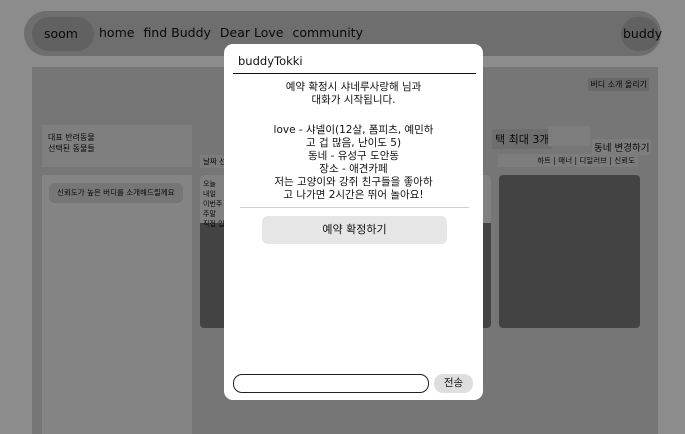  Describe the element at coordinates (353, 87) in the screenshot. I see `notice-line: 예약 확정시 샤네루사랑해 님과` at that location.